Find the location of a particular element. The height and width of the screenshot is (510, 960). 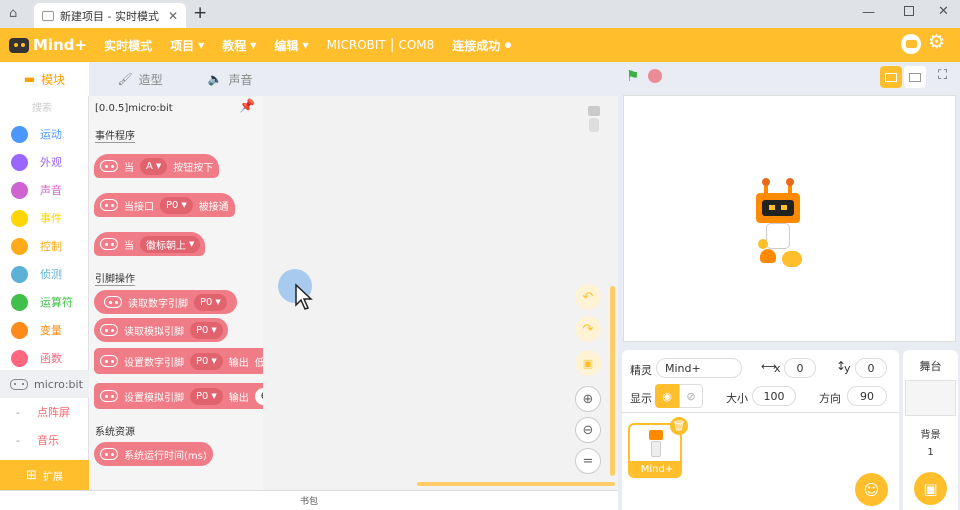

close-window-icon: ✕ is located at coordinates (943, 11).